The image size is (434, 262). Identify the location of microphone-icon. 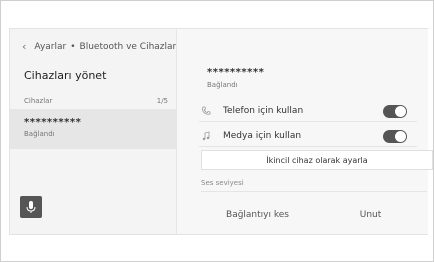
(31, 207).